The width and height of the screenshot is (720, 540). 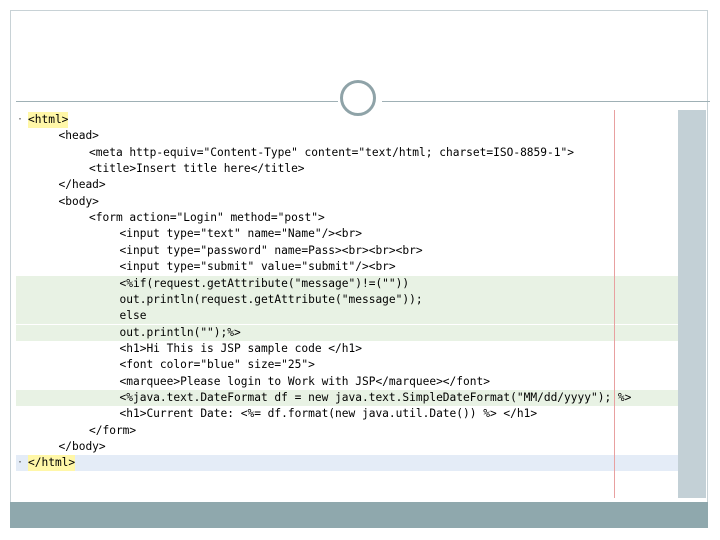 I want to click on code-text: <title>Insert title here</title>, so click(x=197, y=169).